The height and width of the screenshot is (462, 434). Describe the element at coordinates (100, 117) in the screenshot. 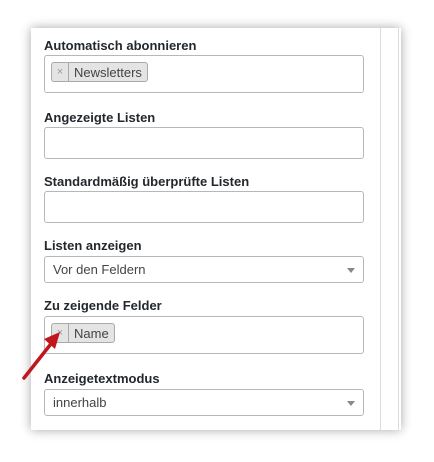

I see `shown-lists-label: Angezeigte Listen` at that location.